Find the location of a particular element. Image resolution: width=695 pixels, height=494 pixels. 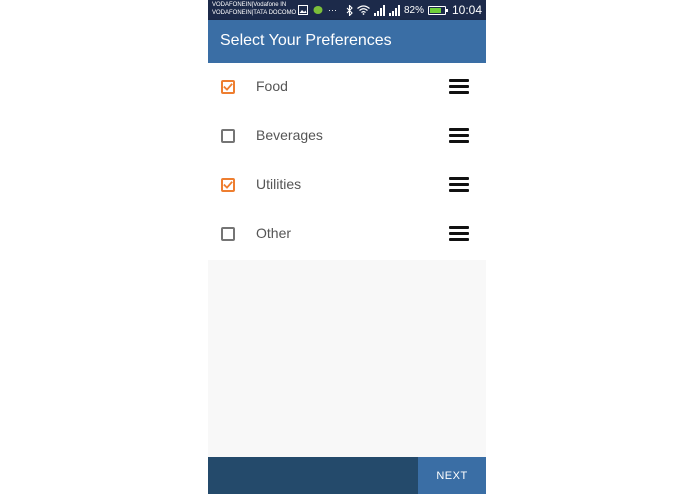

battery-level-fill is located at coordinates (435, 10).